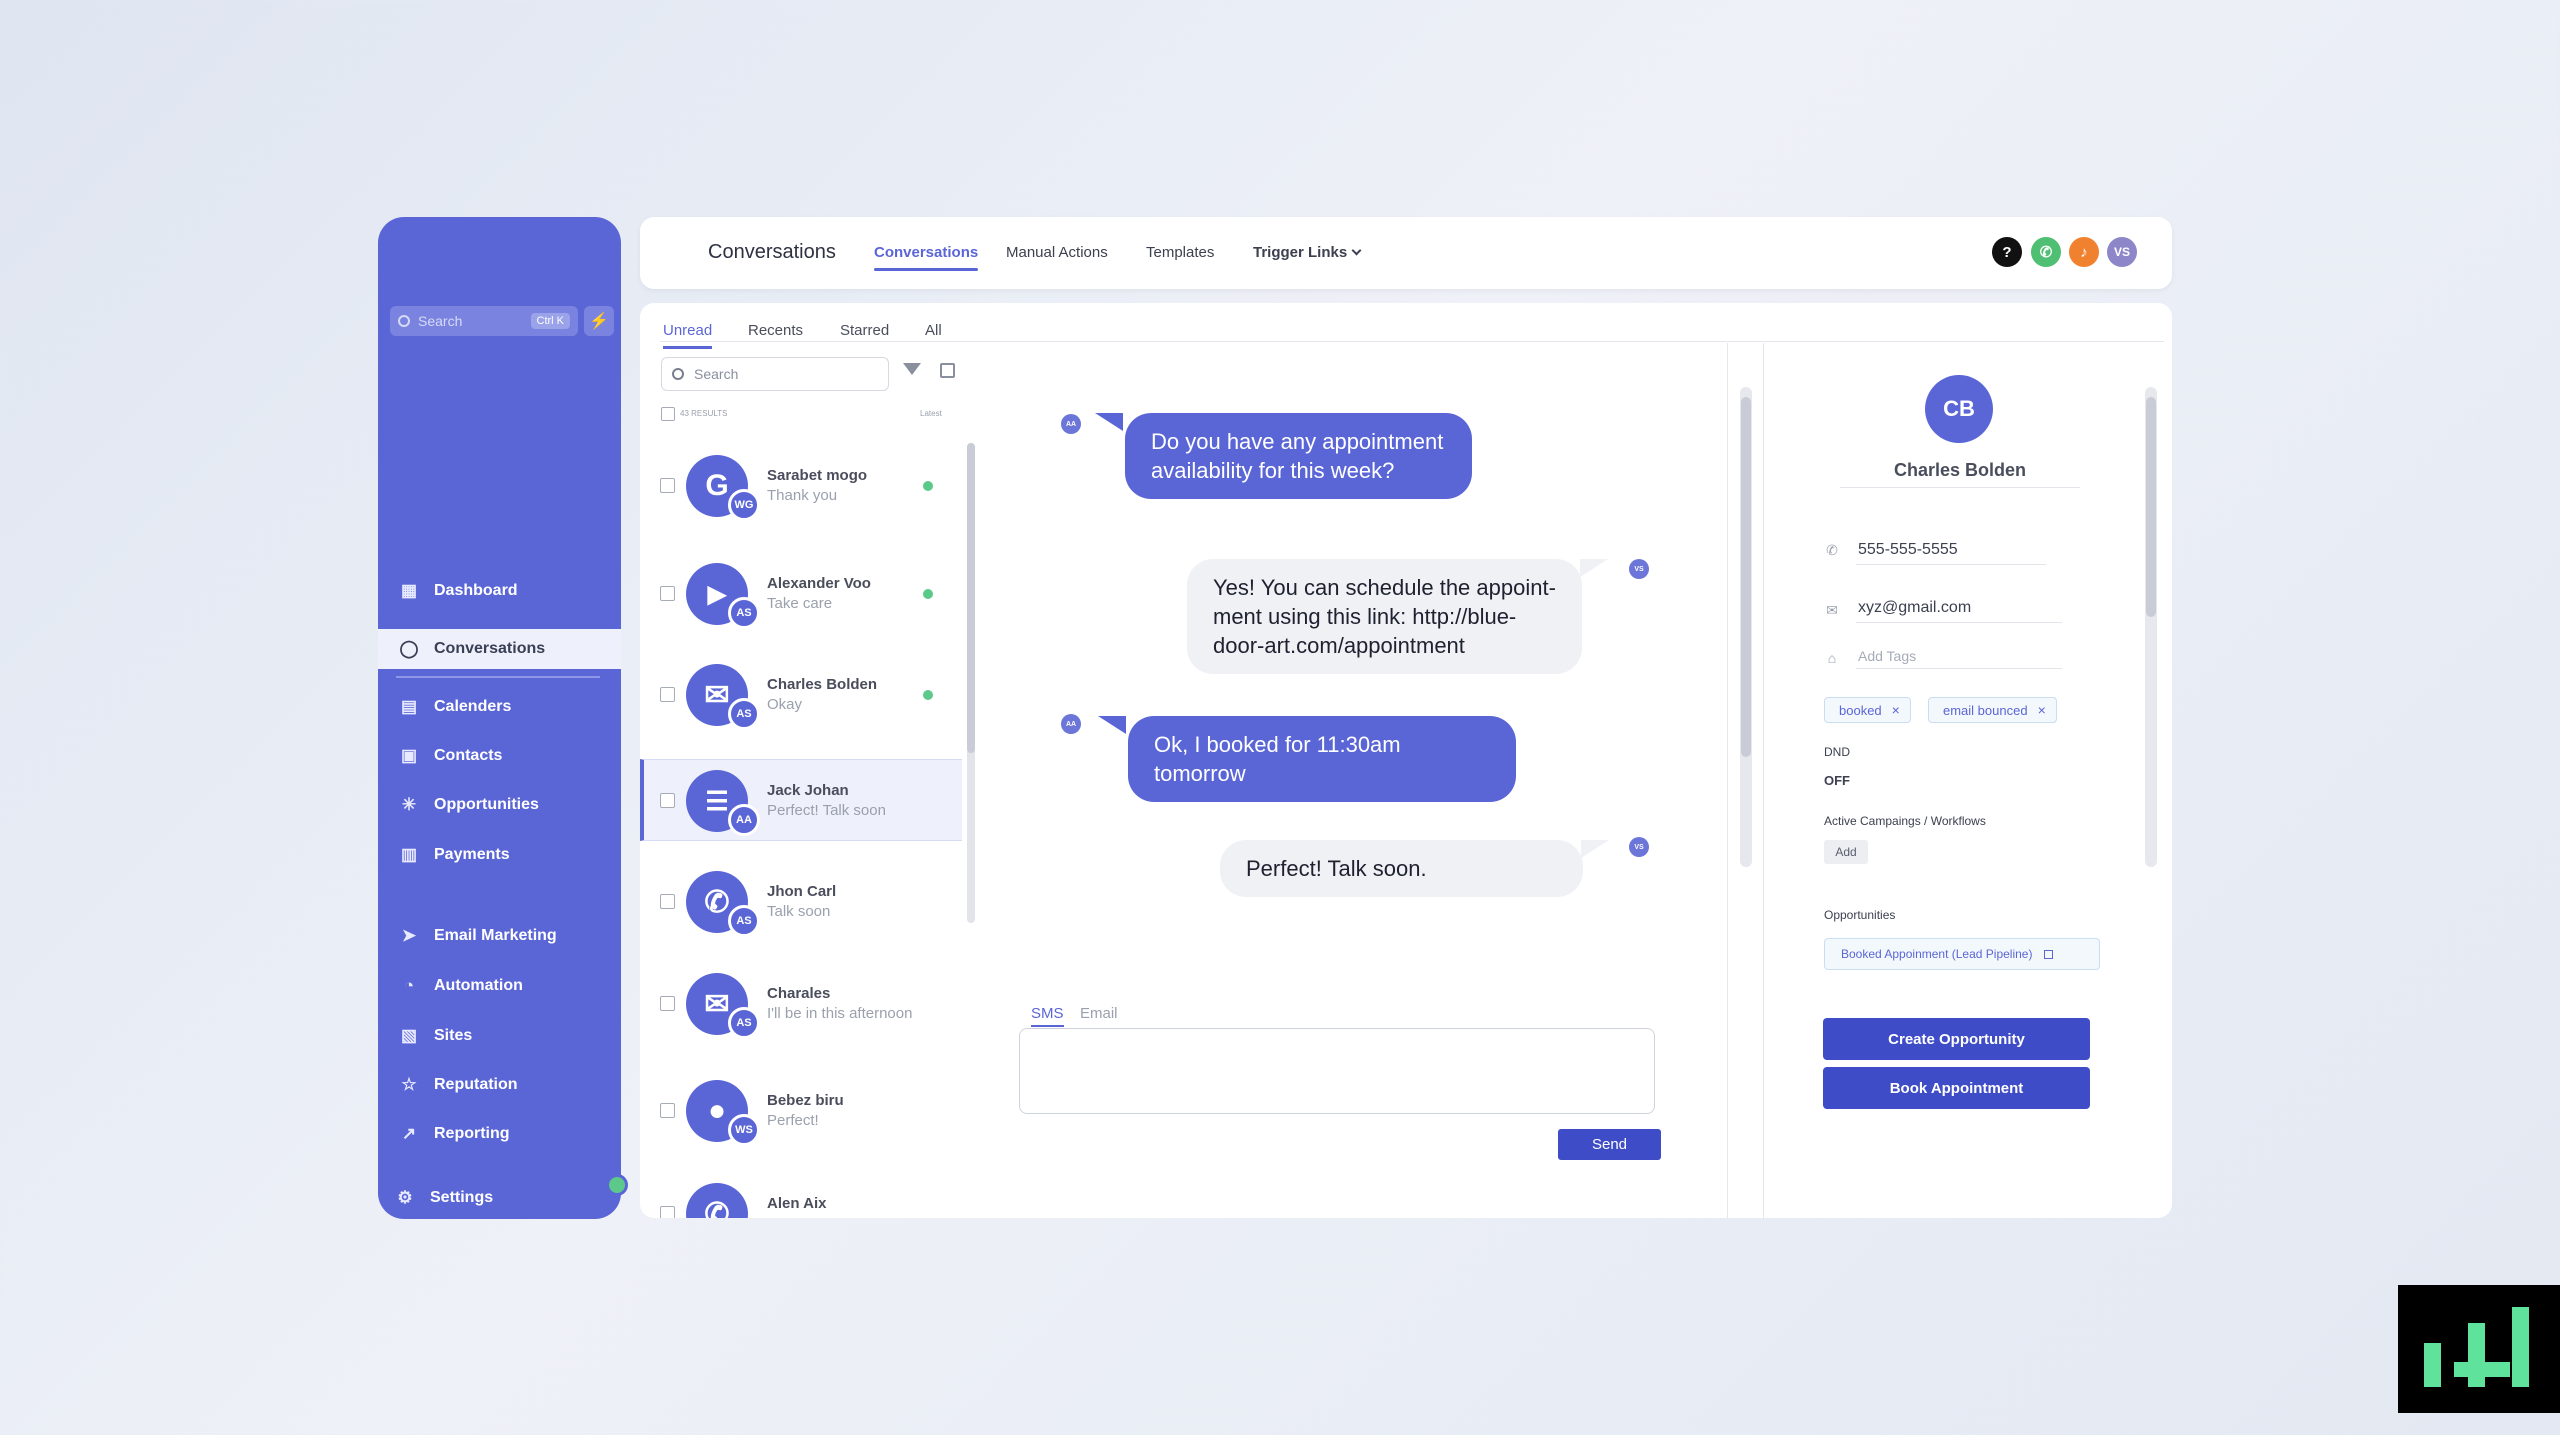 The image size is (2560, 1435). Describe the element at coordinates (476, 1084) in the screenshot. I see `sidebar-item-label: Reputation` at that location.